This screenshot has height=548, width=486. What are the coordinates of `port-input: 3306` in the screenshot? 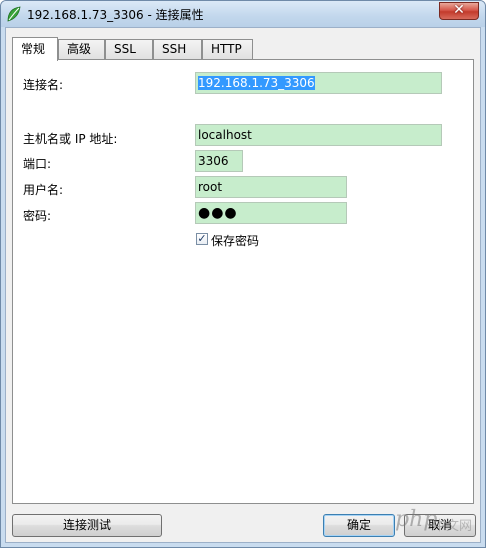 It's located at (219, 161).